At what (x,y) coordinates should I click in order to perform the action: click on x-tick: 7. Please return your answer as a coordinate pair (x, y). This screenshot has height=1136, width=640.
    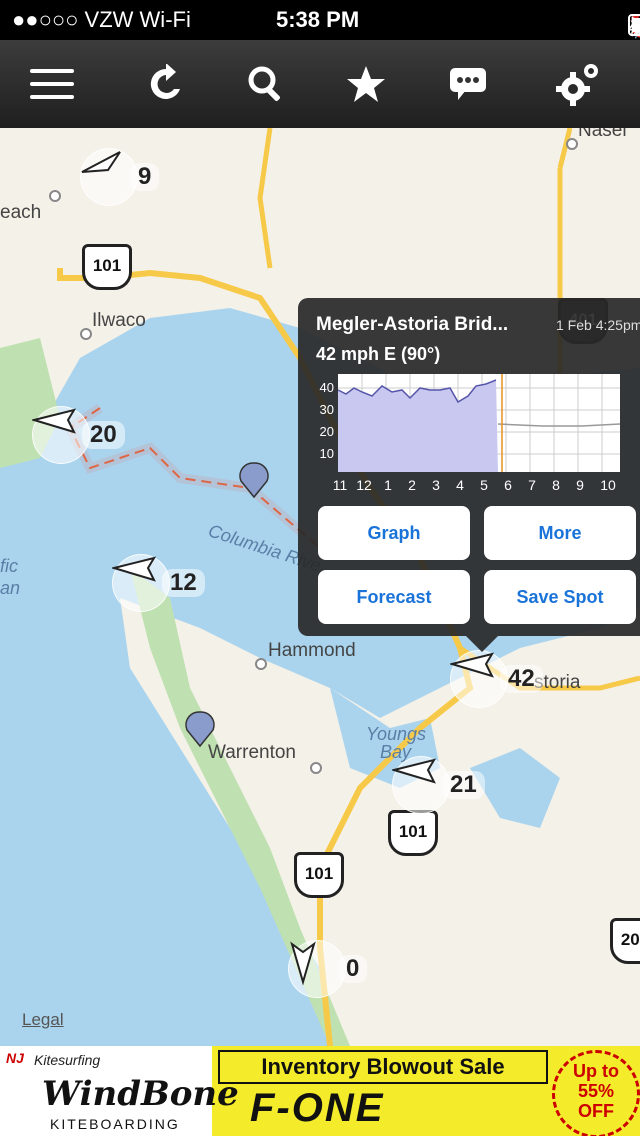
    Looking at the image, I should click on (532, 485).